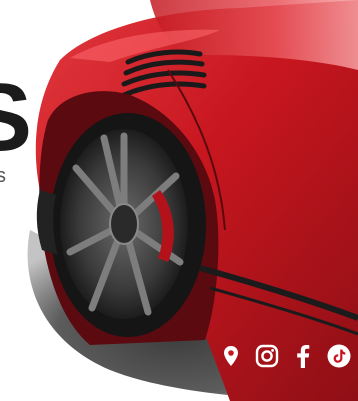 Image resolution: width=358 pixels, height=401 pixels. I want to click on instagram-icon, so click(267, 356).